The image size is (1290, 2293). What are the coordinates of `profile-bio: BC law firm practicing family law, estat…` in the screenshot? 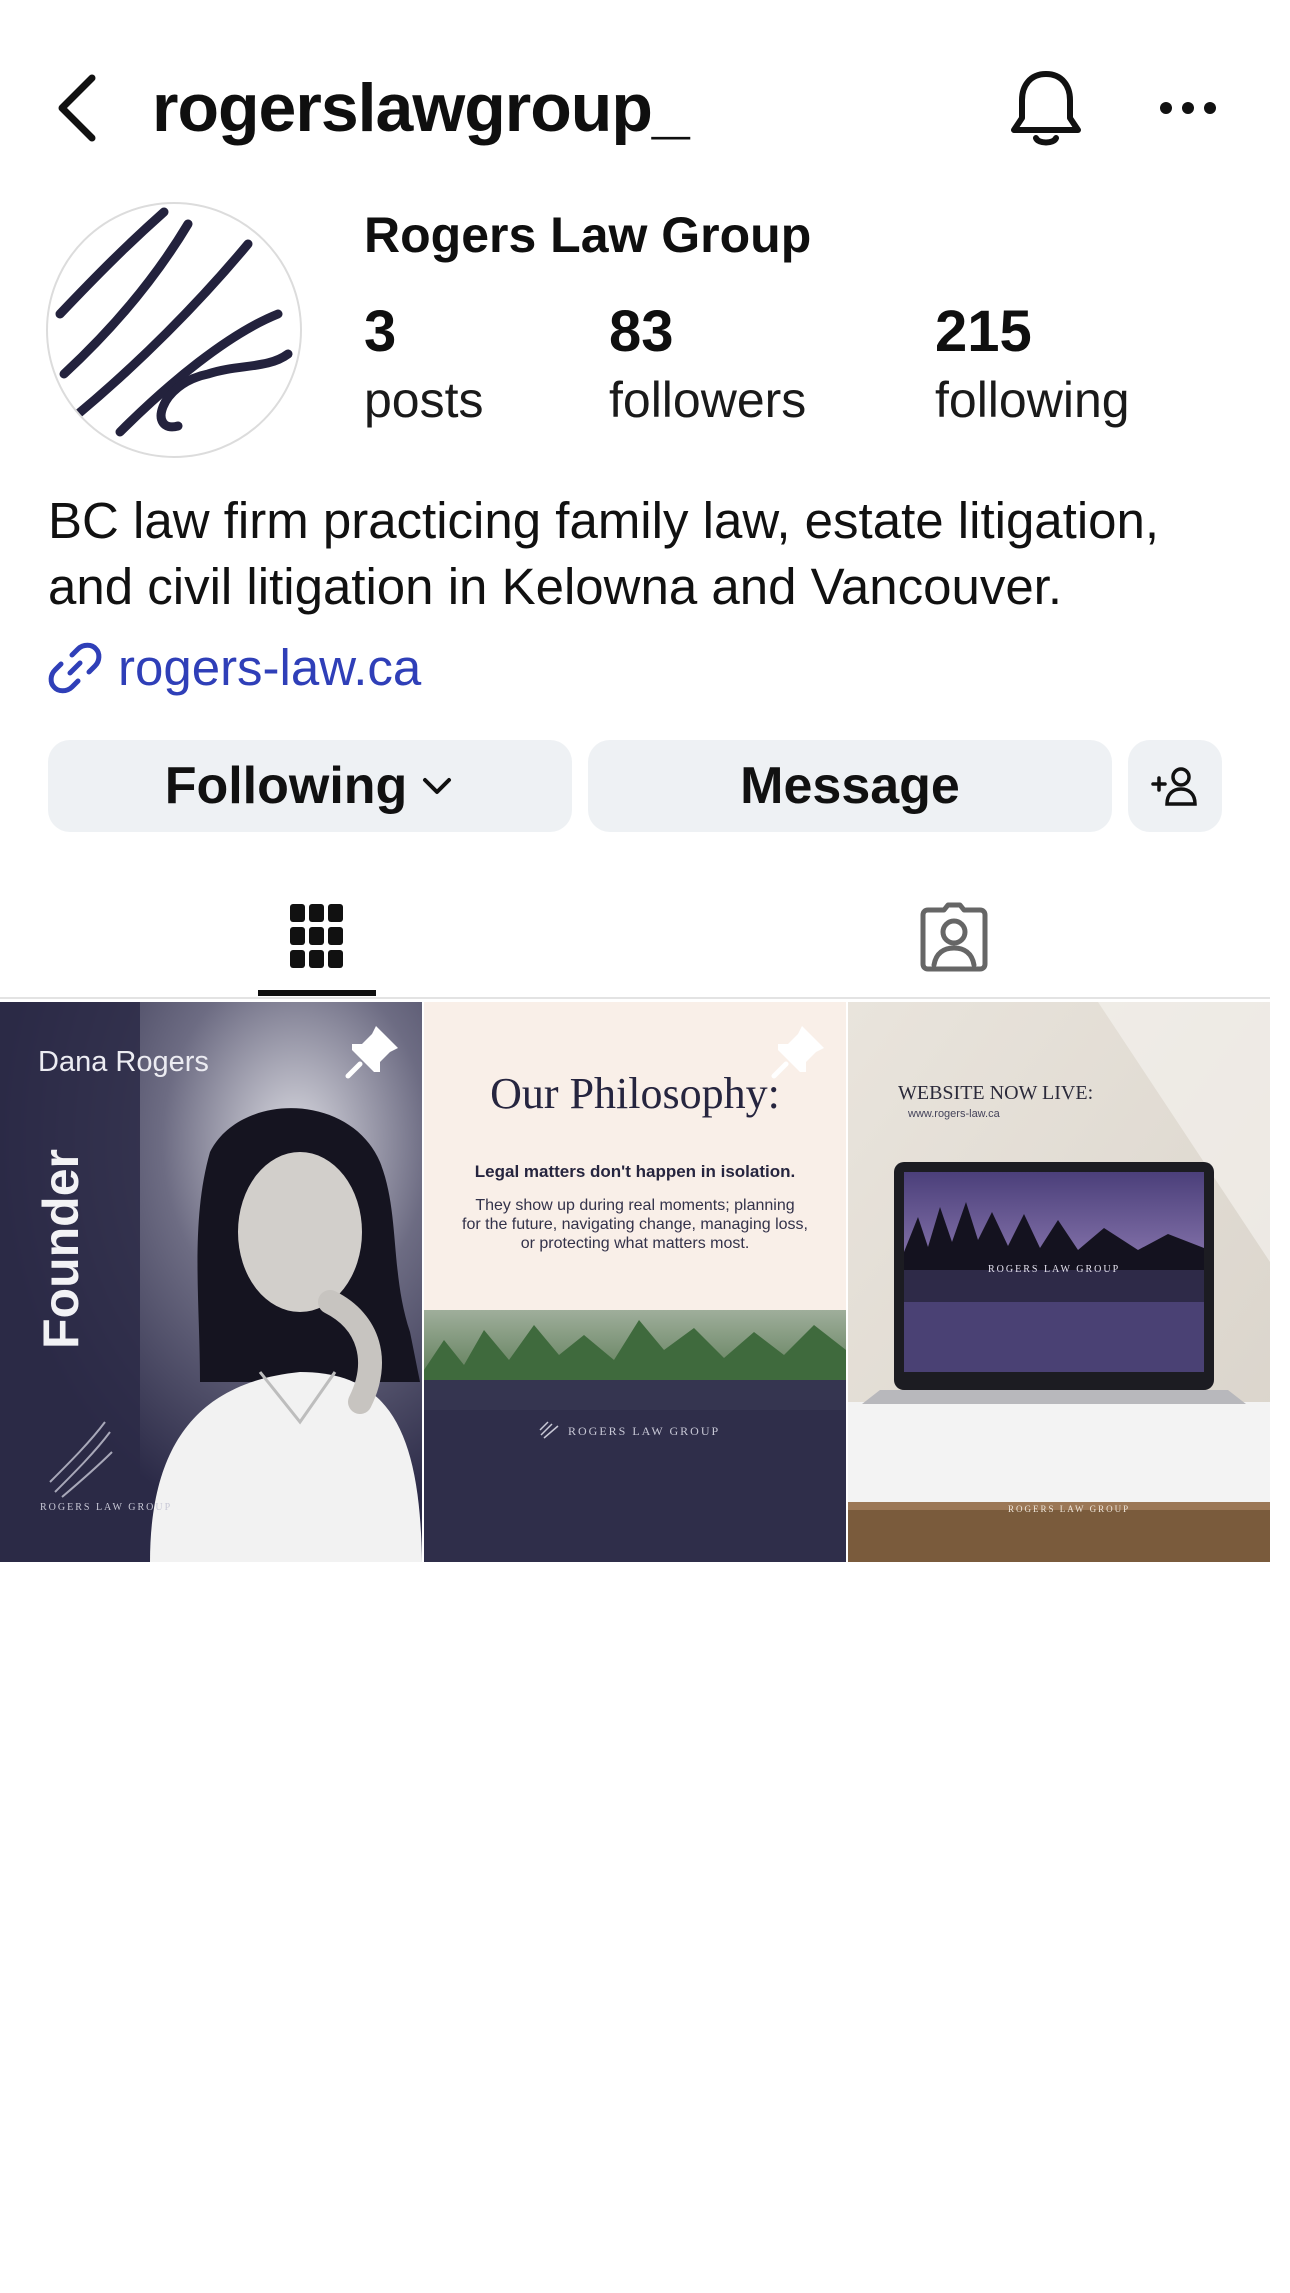 It's located at (648, 554).